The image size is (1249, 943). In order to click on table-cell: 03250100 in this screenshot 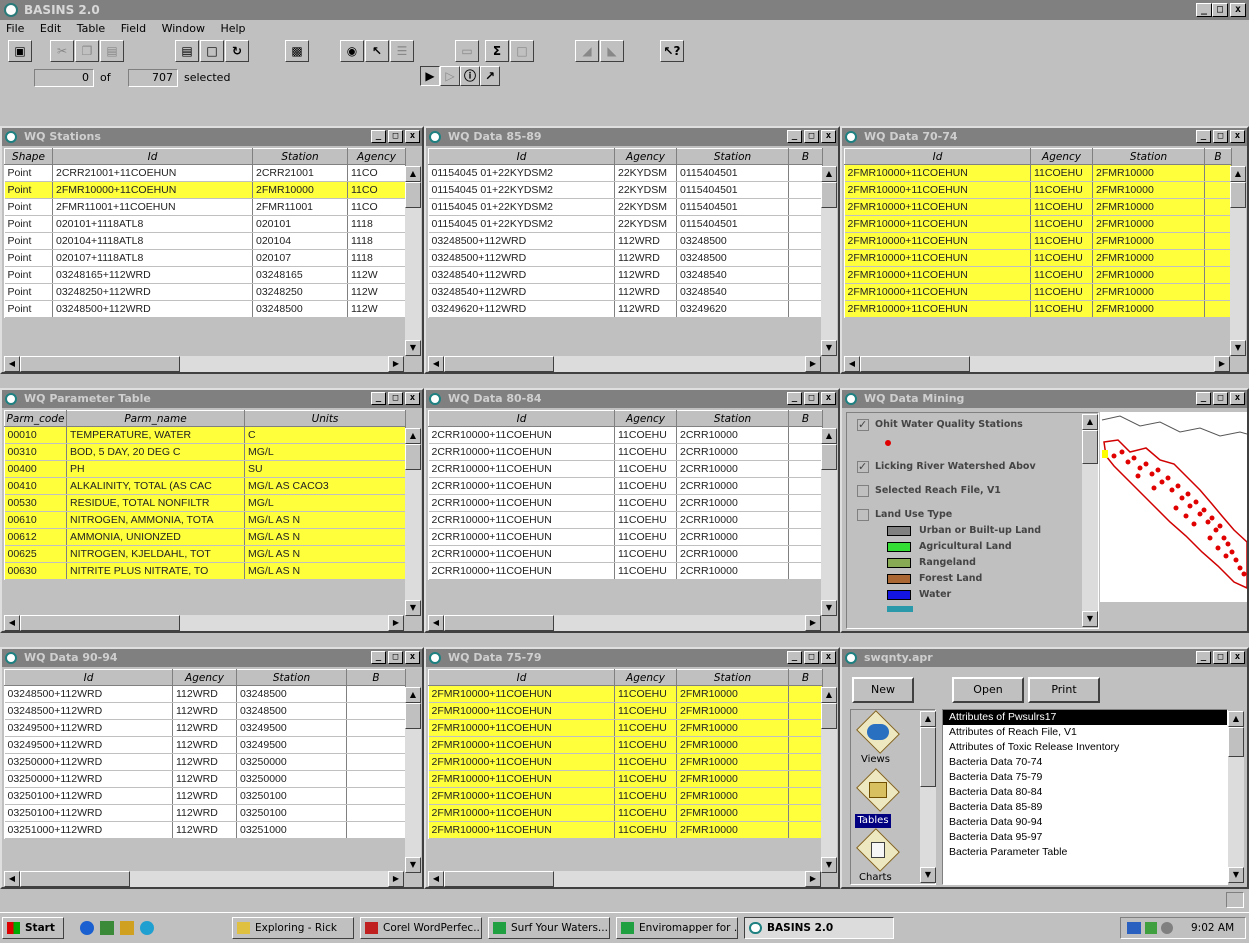, I will do `click(291, 796)`.